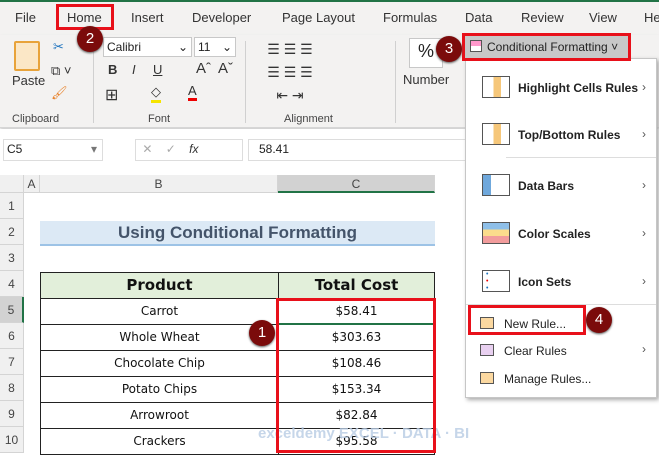 The width and height of the screenshot is (659, 459). I want to click on group-label-clipboard: Clipboard, so click(36, 119).